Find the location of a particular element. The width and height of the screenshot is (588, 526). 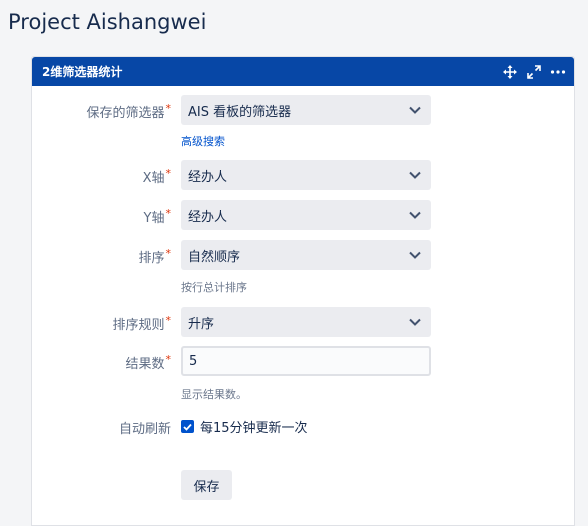

result-count-help: 显示结果数。 is located at coordinates (214, 394).